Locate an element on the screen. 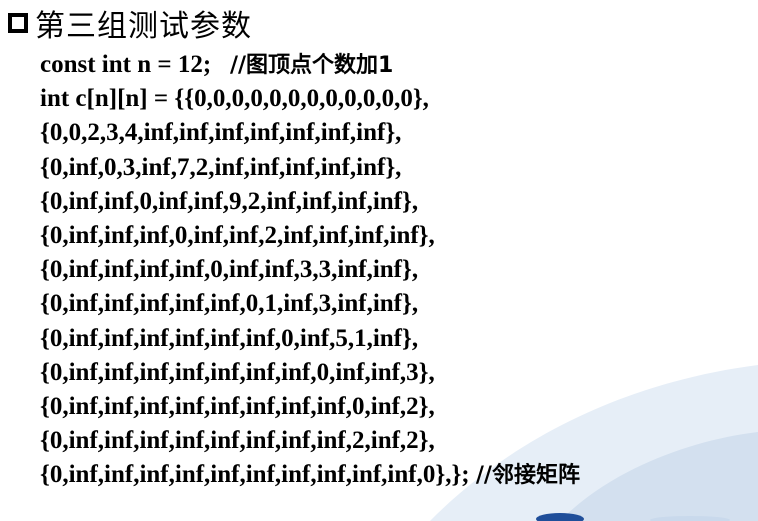 The image size is (758, 521). code-comment: //邻接矩阵 is located at coordinates (527, 476).